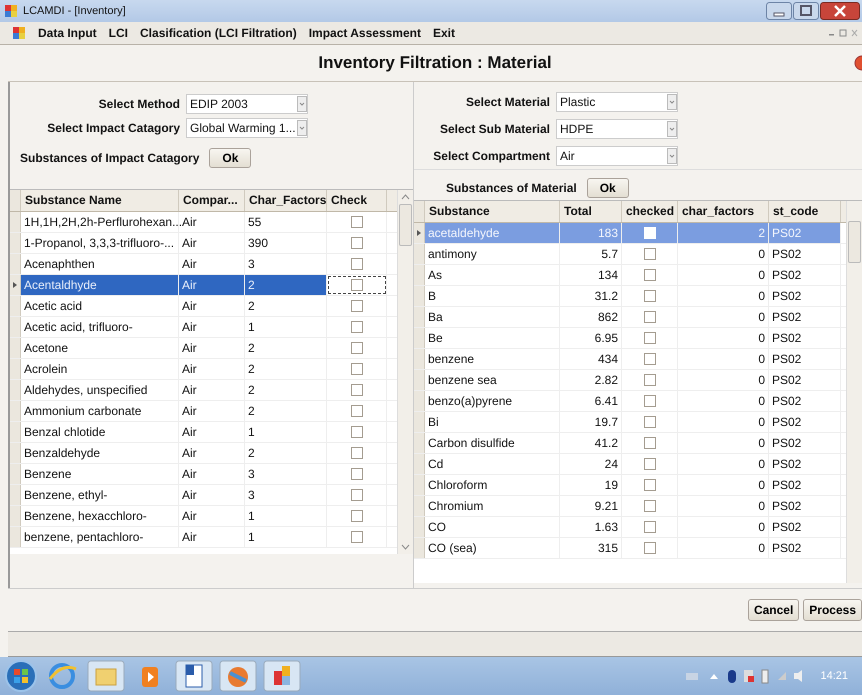 The width and height of the screenshot is (862, 695). What do you see at coordinates (806, 11) in the screenshot?
I see `maximize-icon` at bounding box center [806, 11].